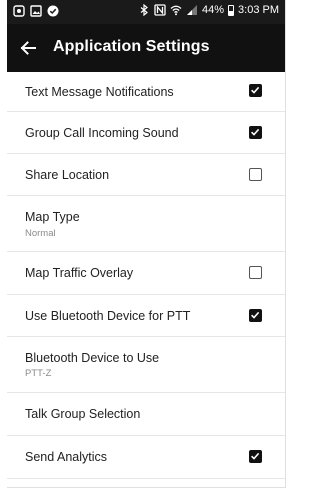 The image size is (320, 492). I want to click on page-title: Application Settings, so click(131, 46).